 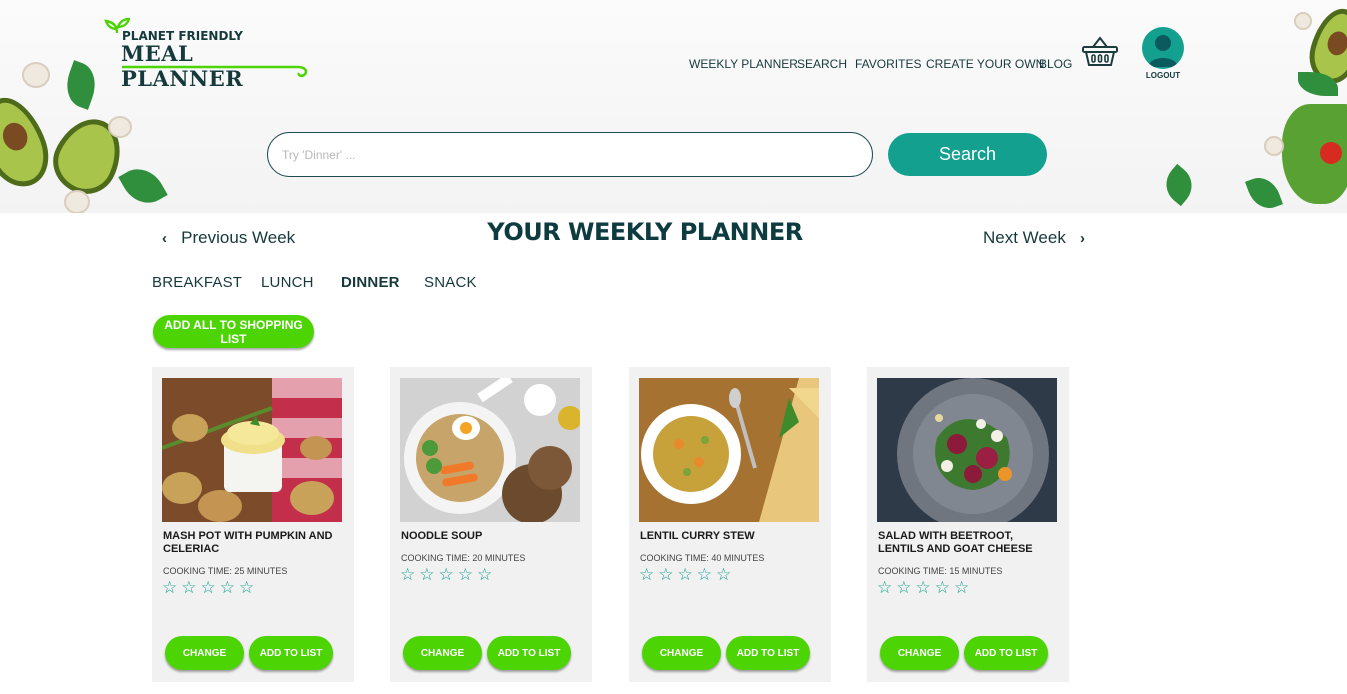 What do you see at coordinates (225, 571) in the screenshot?
I see `cooking-time: COOKING TIME: 25 MINUTES` at bounding box center [225, 571].